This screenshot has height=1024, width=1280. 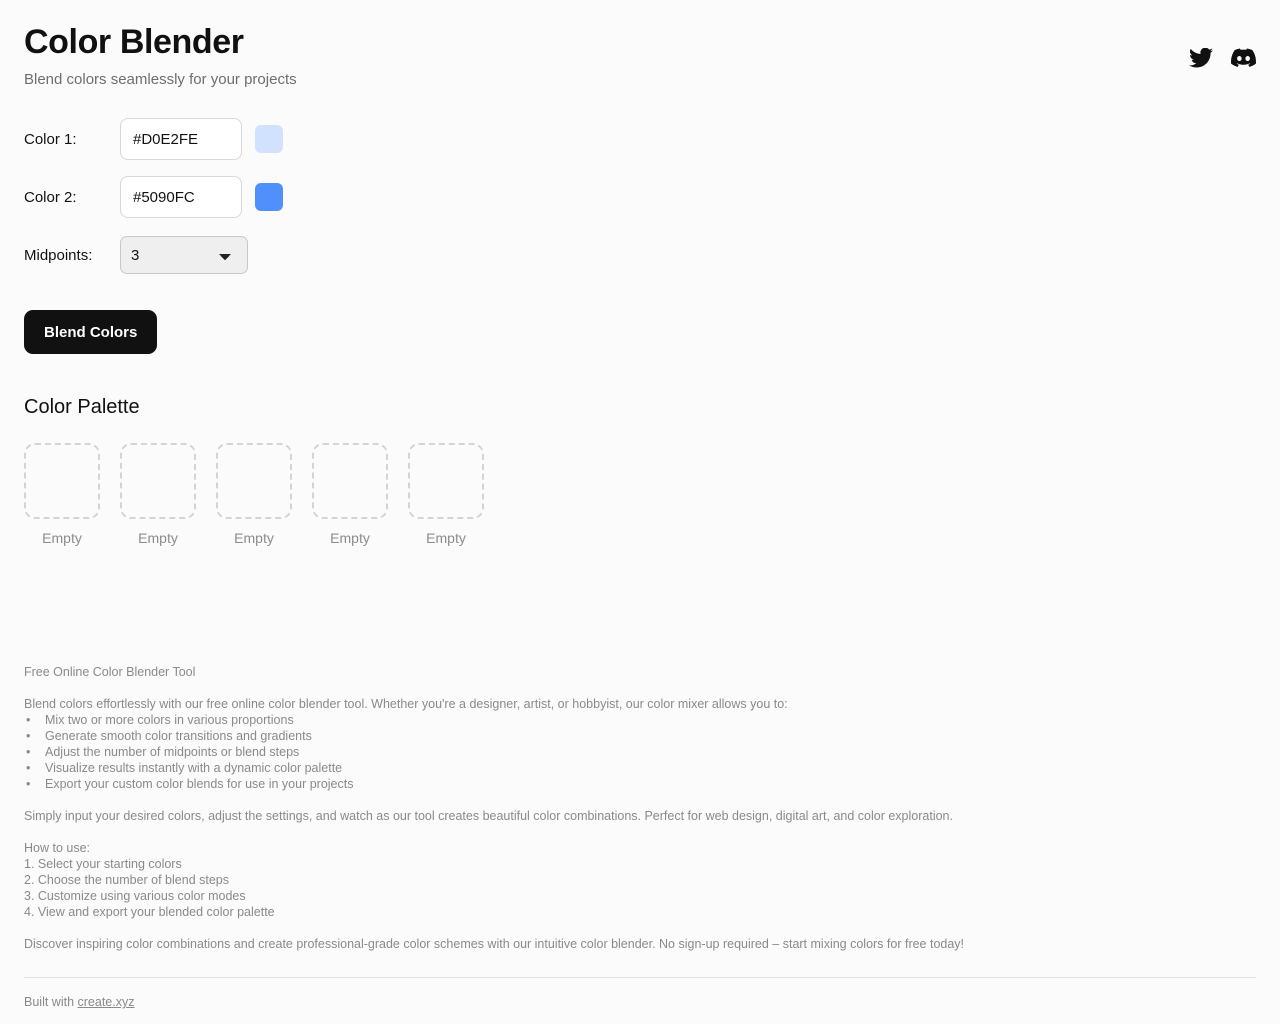 I want to click on discord-icon, so click(x=1243, y=60).